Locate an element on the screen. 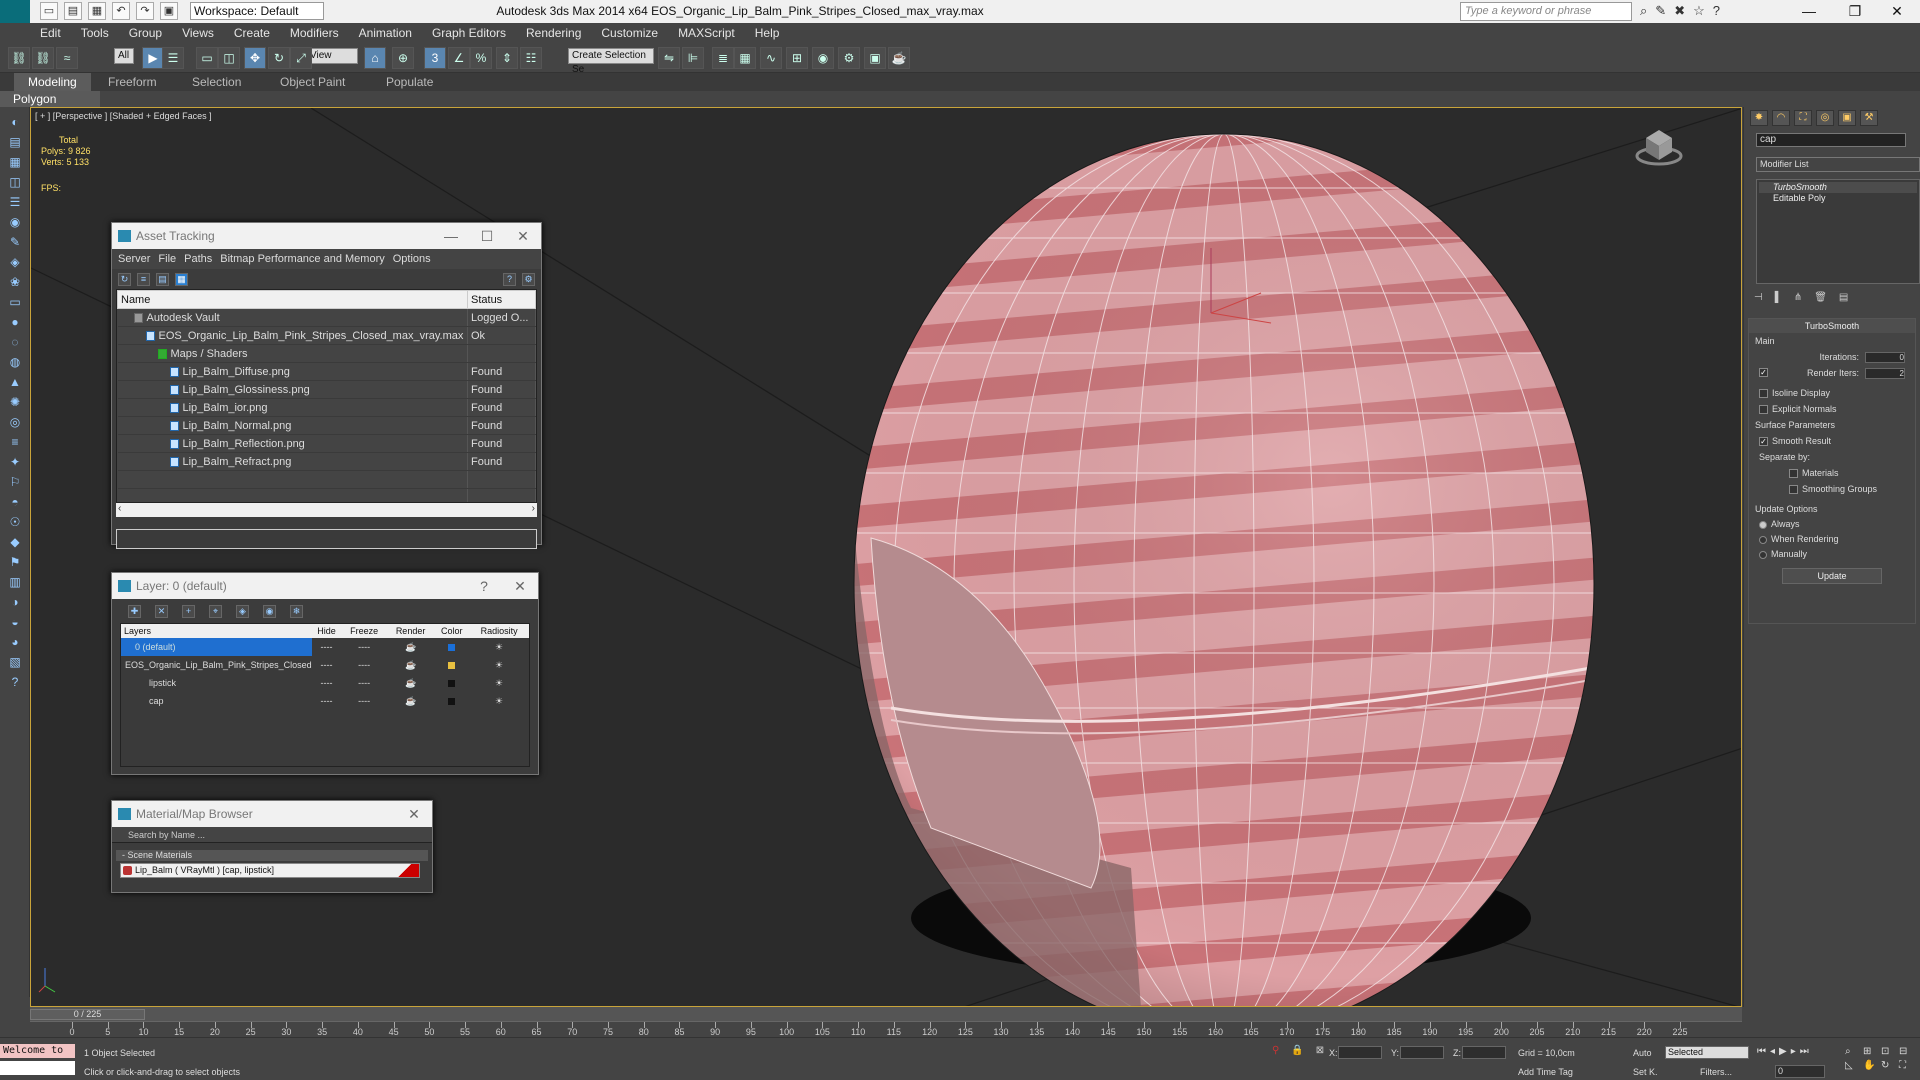  layer-manager-titlebar: Layer: 0 (default) ? ✕ is located at coordinates (325, 586).